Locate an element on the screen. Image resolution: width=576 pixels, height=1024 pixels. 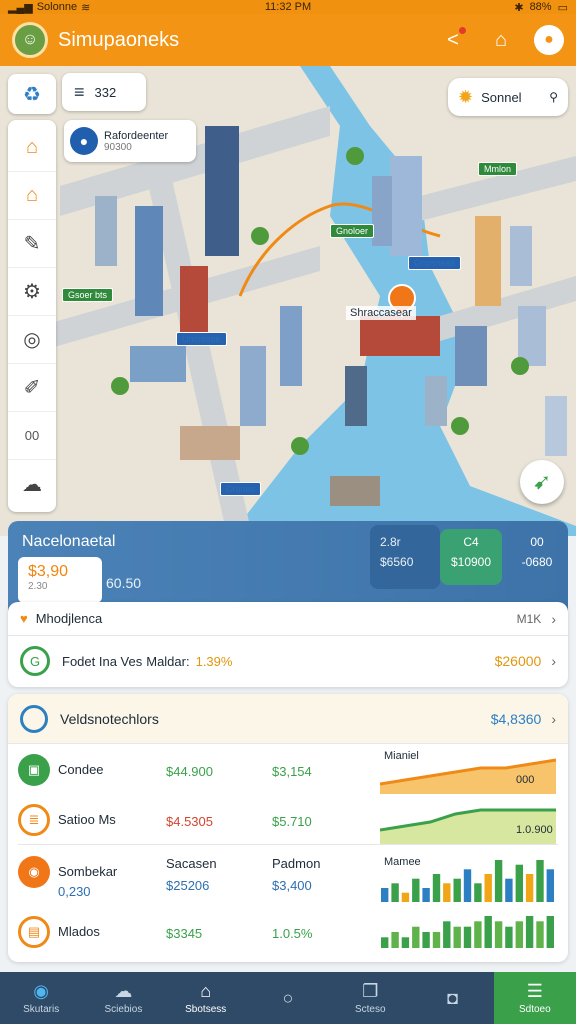
stat-row: ▤ Mlados $3345 1.0.5% is located at coordinates (288, 933).